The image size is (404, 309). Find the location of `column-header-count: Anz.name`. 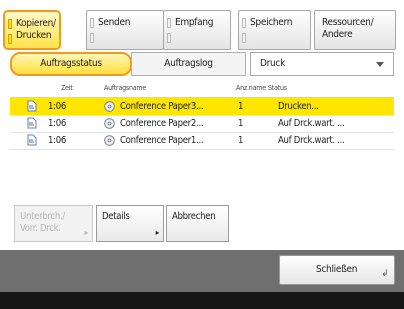

column-header-count: Anz.name is located at coordinates (251, 88).